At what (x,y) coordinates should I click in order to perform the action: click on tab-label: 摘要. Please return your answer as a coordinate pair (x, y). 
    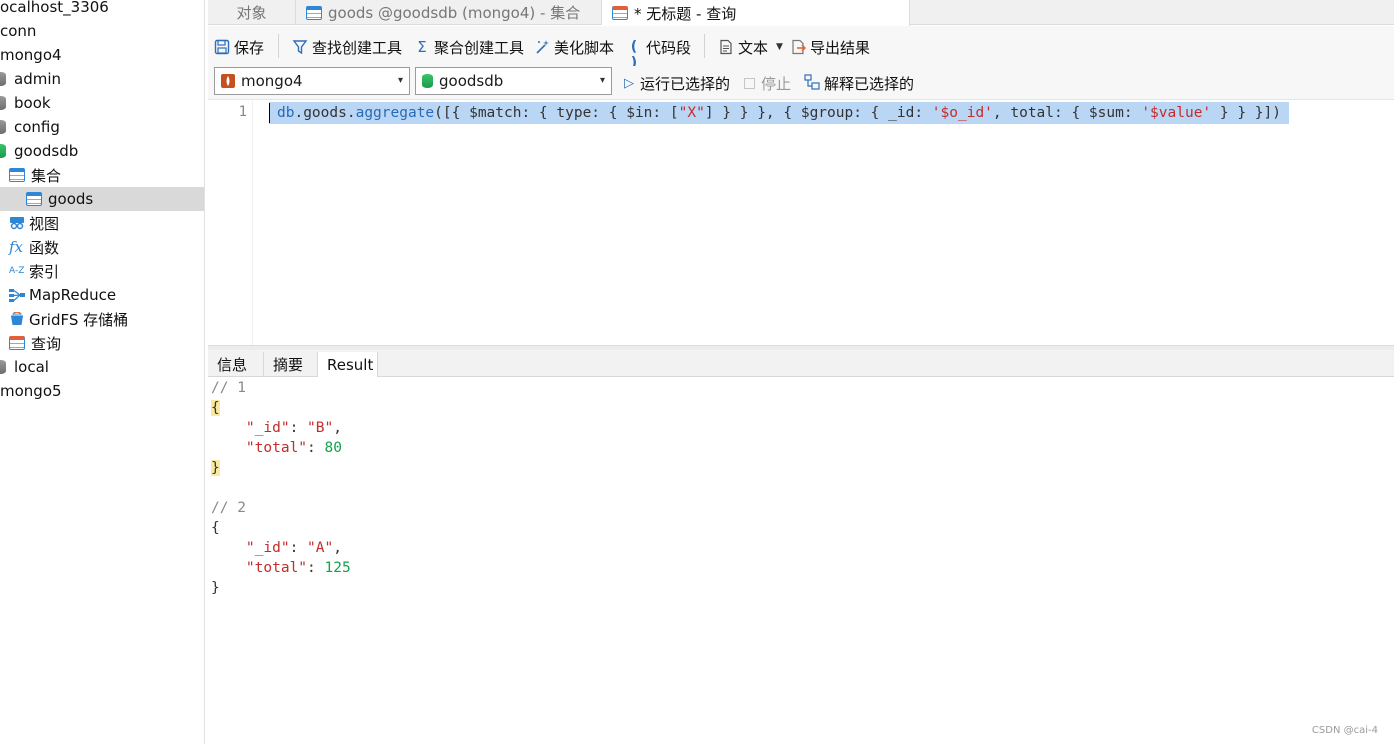
    Looking at the image, I should click on (288, 365).